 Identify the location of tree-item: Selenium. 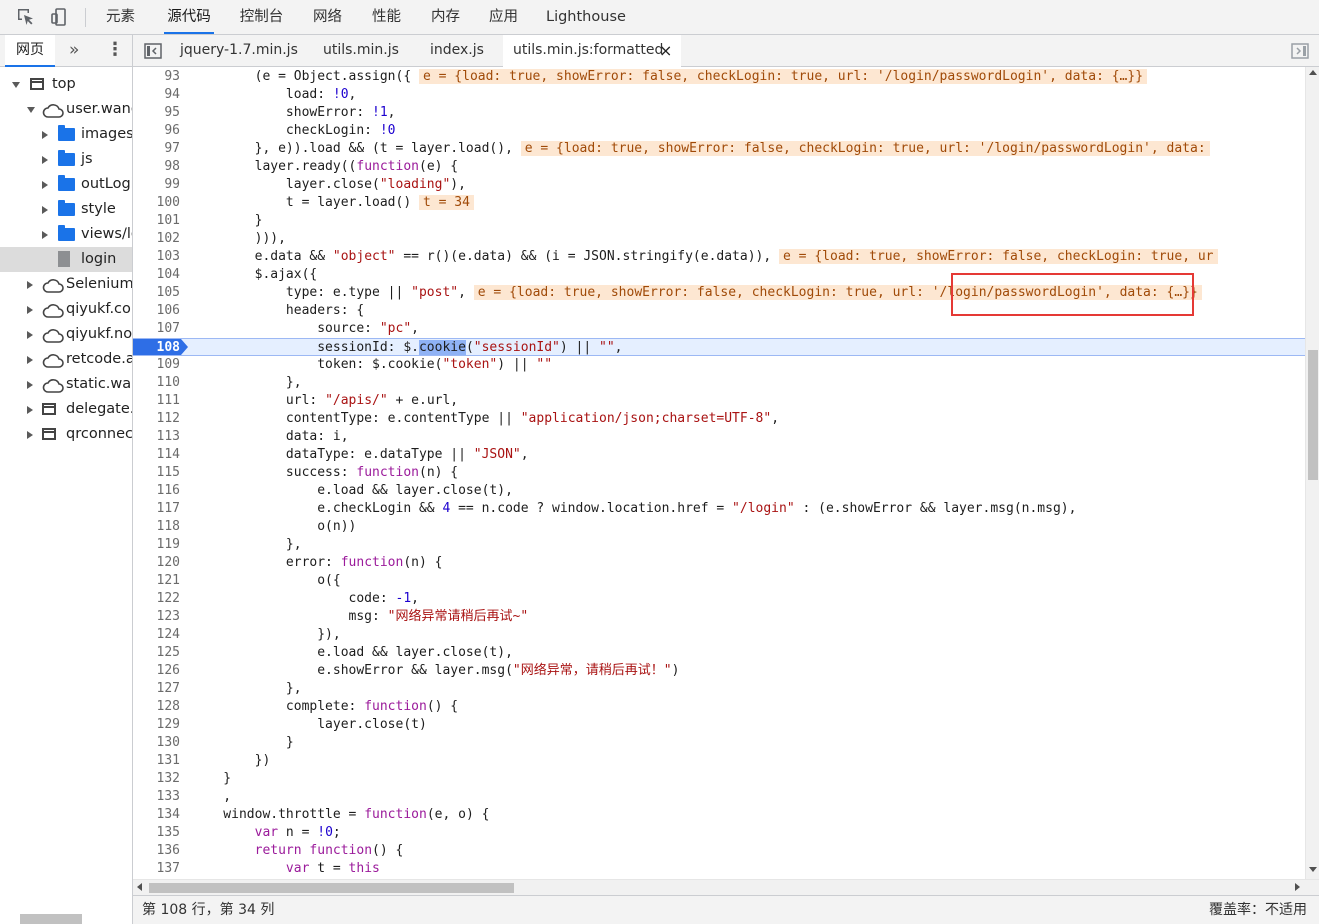
(66, 284).